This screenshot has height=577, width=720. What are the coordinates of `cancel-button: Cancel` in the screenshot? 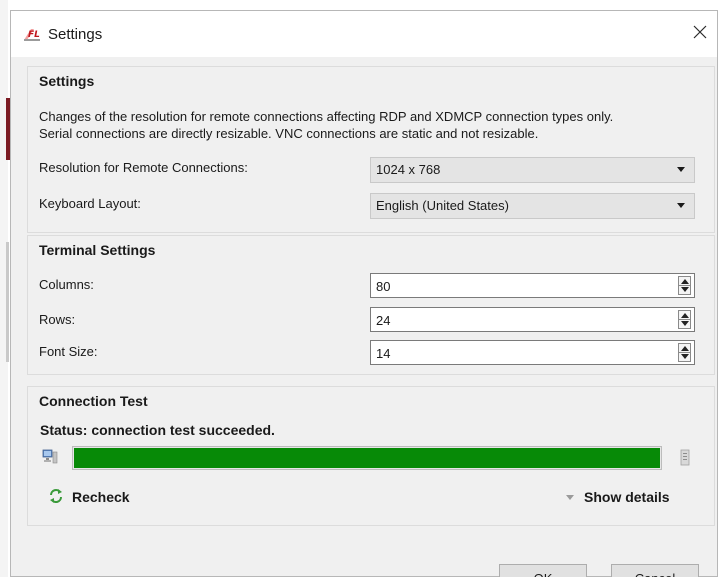 It's located at (655, 570).